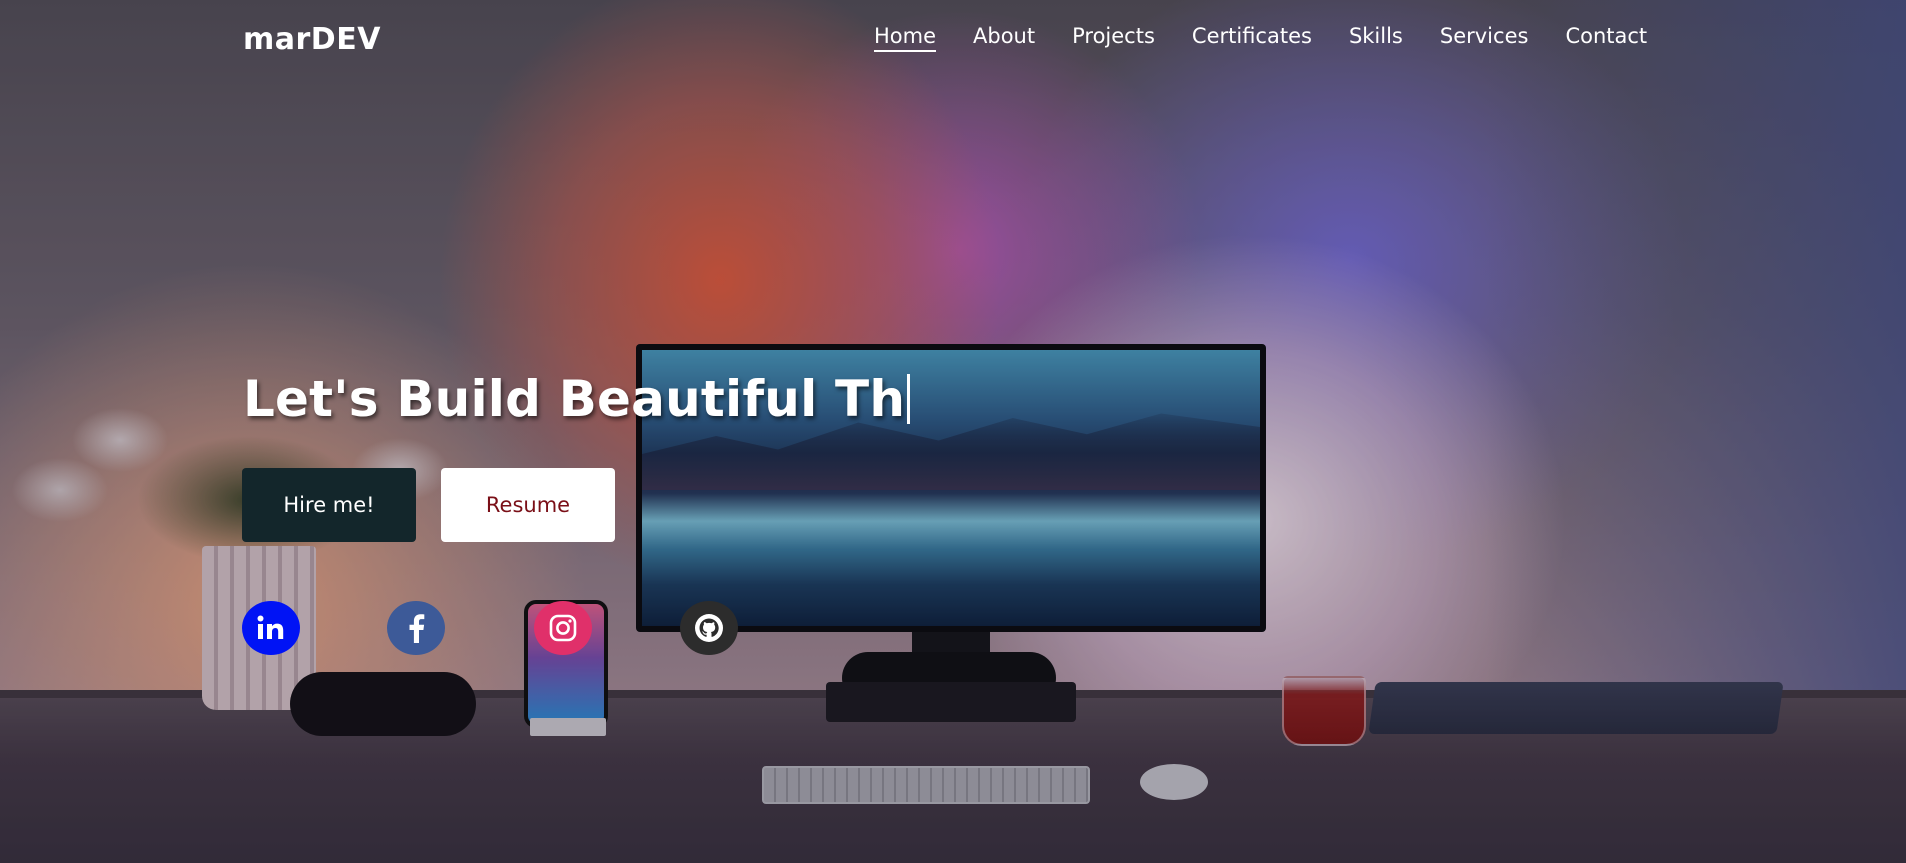  I want to click on facebook-icon, so click(416, 628).